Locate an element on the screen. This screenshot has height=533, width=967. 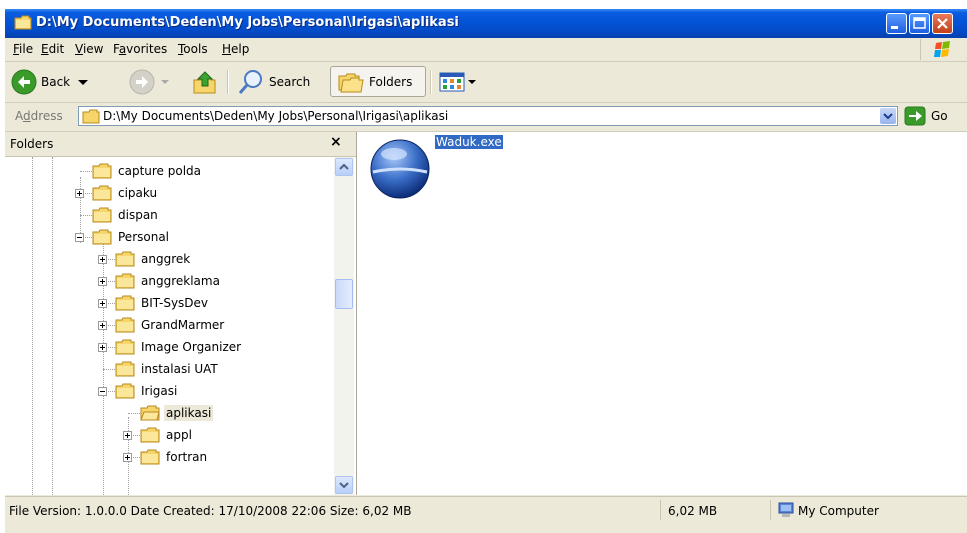
folders-pane-close-button: × is located at coordinates (336, 142).